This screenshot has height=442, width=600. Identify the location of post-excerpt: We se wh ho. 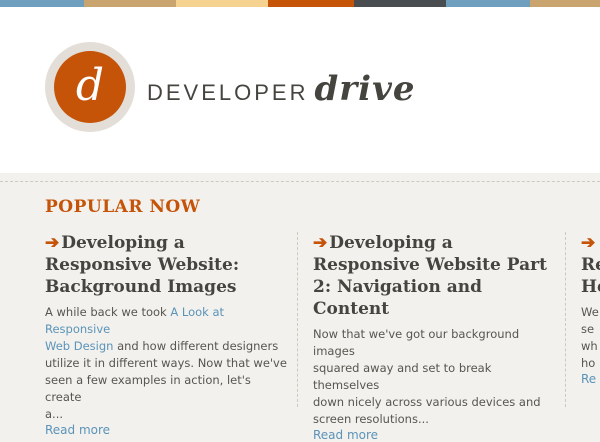
(590, 338).